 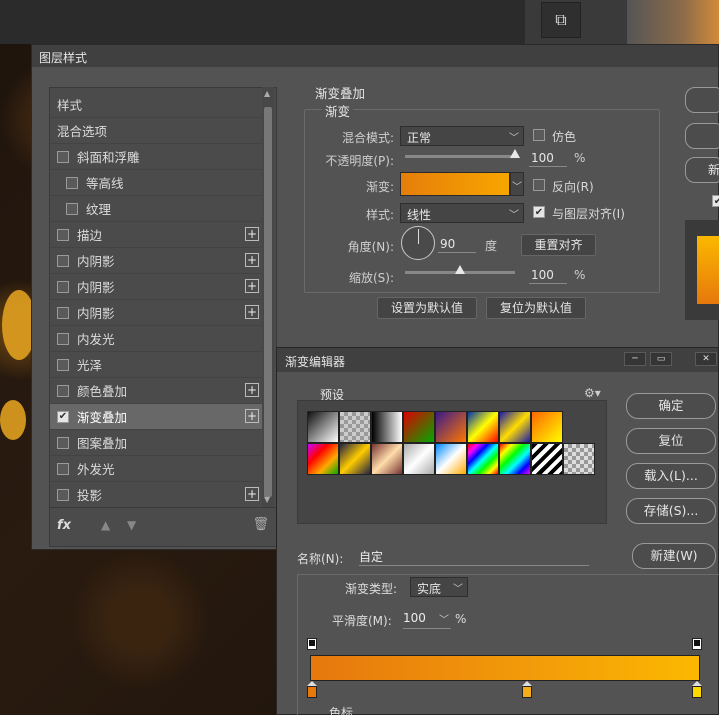 I want to click on move-up-icon: ▲, so click(x=105, y=525).